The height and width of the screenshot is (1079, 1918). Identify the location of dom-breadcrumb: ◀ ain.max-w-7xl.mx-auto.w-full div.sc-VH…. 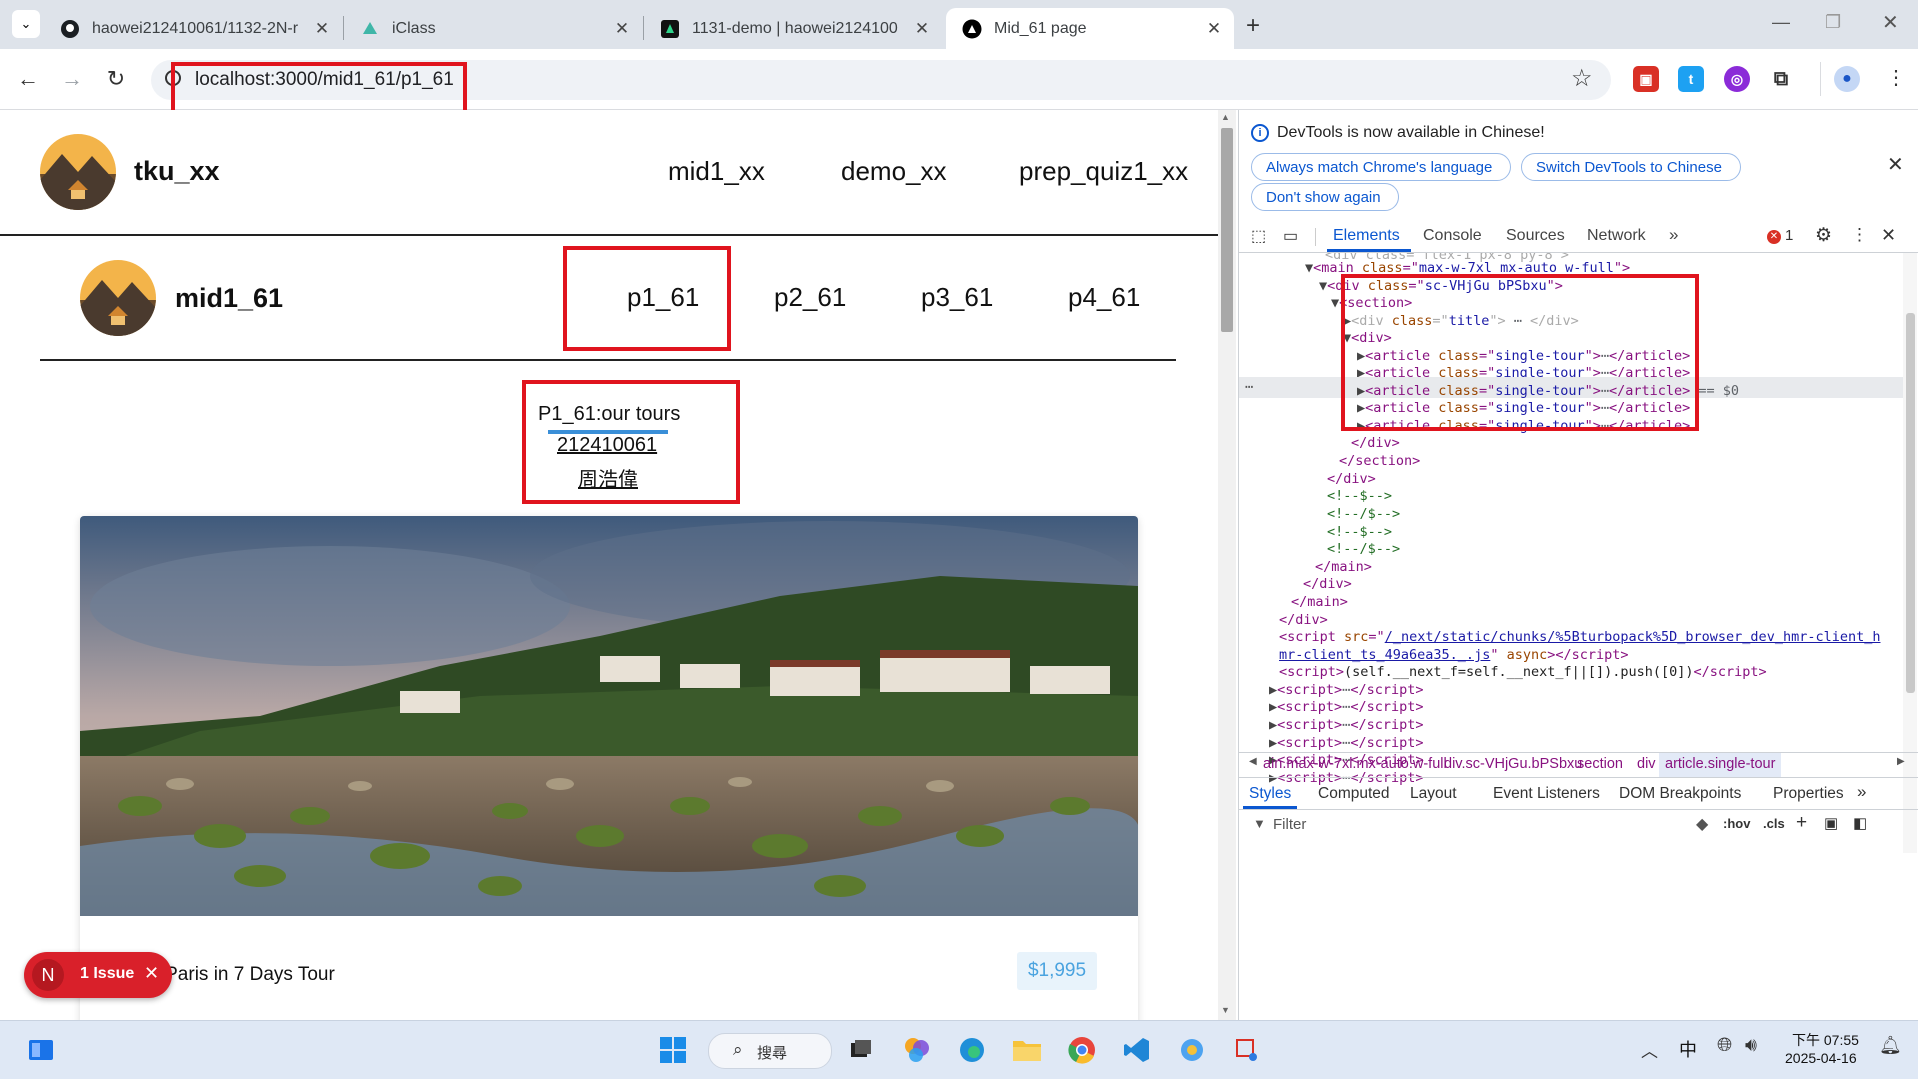
(1578, 765).